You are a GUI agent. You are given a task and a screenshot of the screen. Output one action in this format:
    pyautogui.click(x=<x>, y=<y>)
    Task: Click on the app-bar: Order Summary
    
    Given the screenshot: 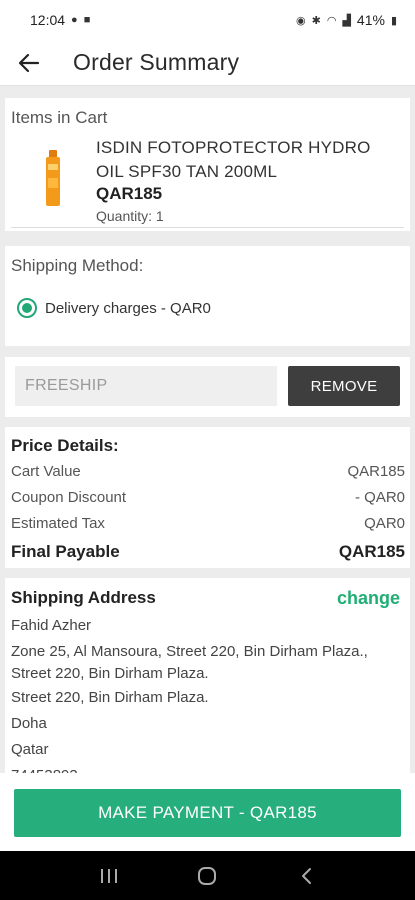 What is the action you would take?
    pyautogui.click(x=207, y=63)
    